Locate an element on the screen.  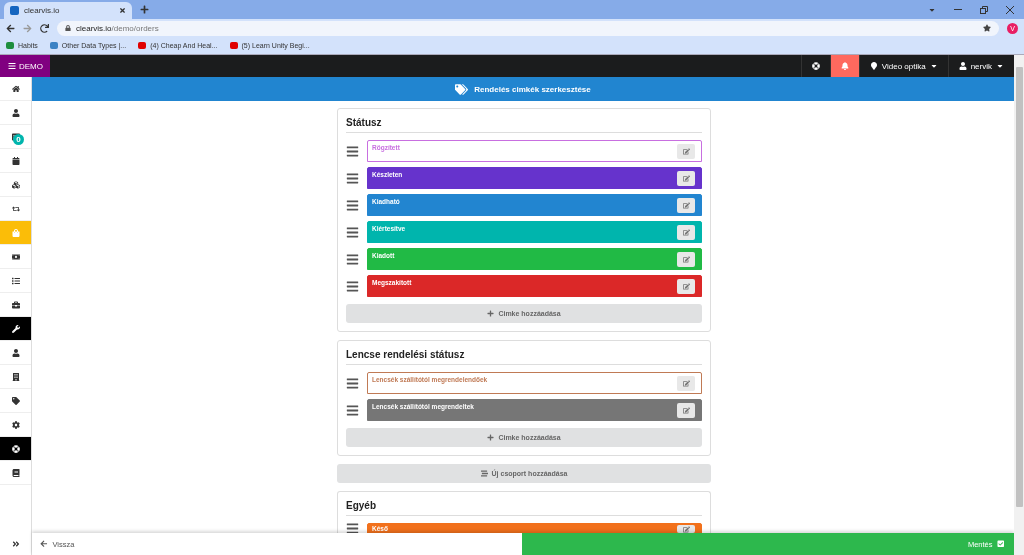
group-title: Egyéb is located at coordinates (524, 507).